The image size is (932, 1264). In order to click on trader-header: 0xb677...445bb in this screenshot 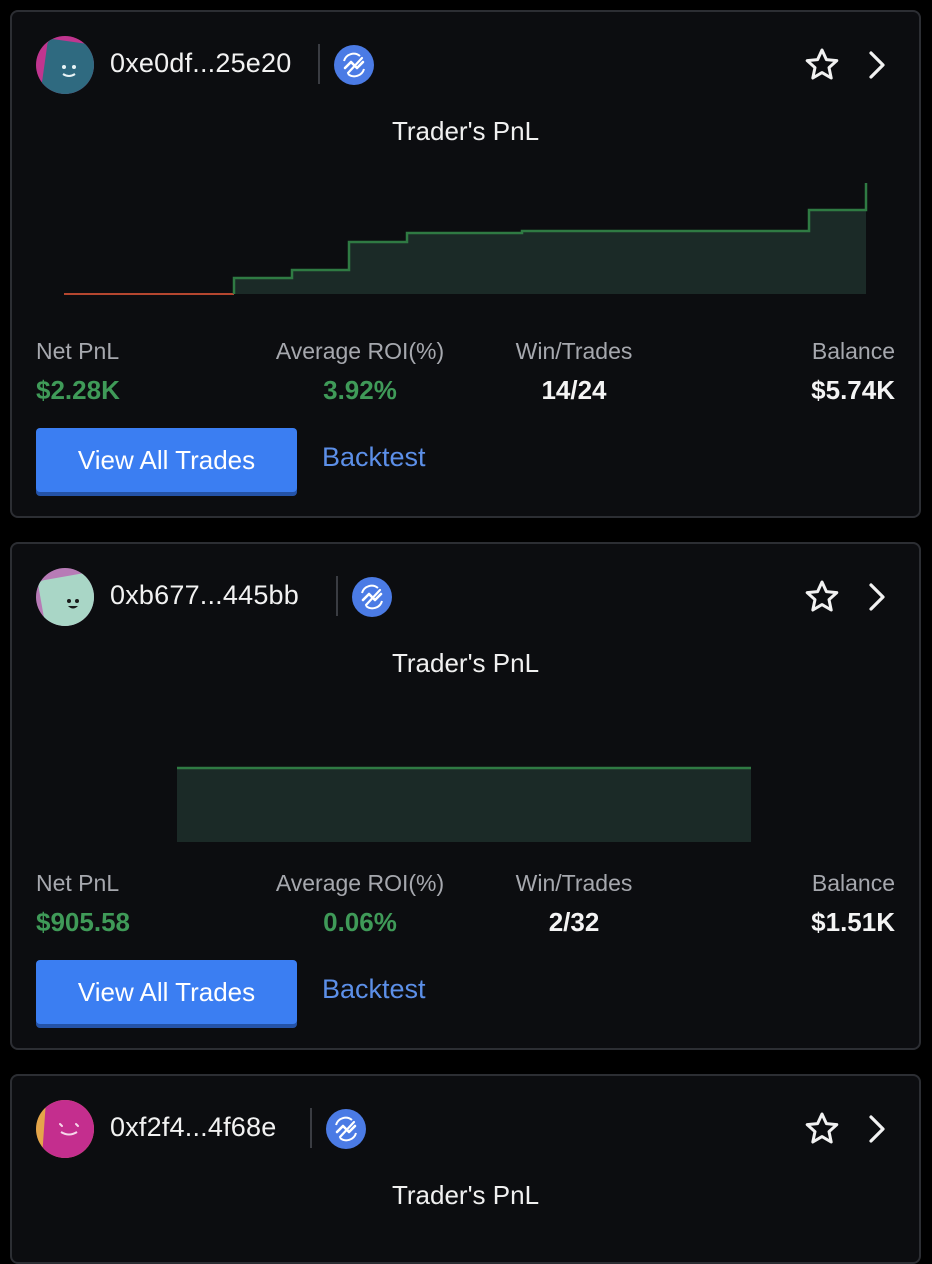, I will do `click(465, 597)`.